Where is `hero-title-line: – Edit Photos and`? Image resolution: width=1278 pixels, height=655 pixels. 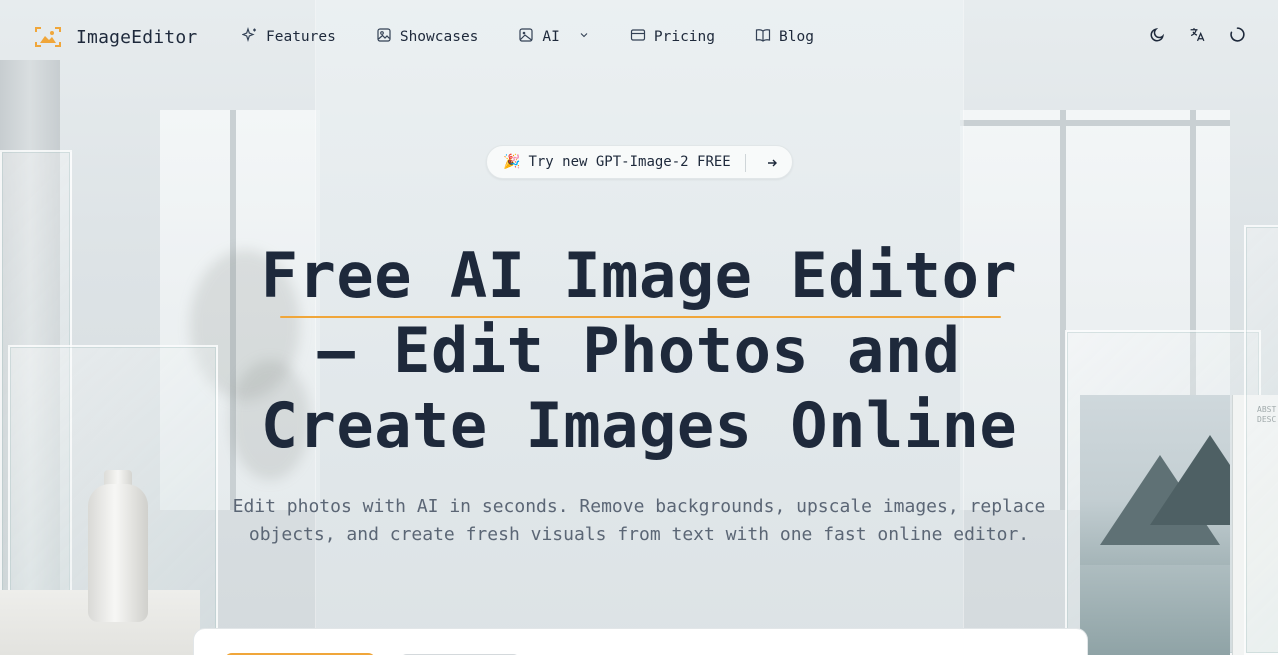 hero-title-line: – Edit Photos and is located at coordinates (639, 350).